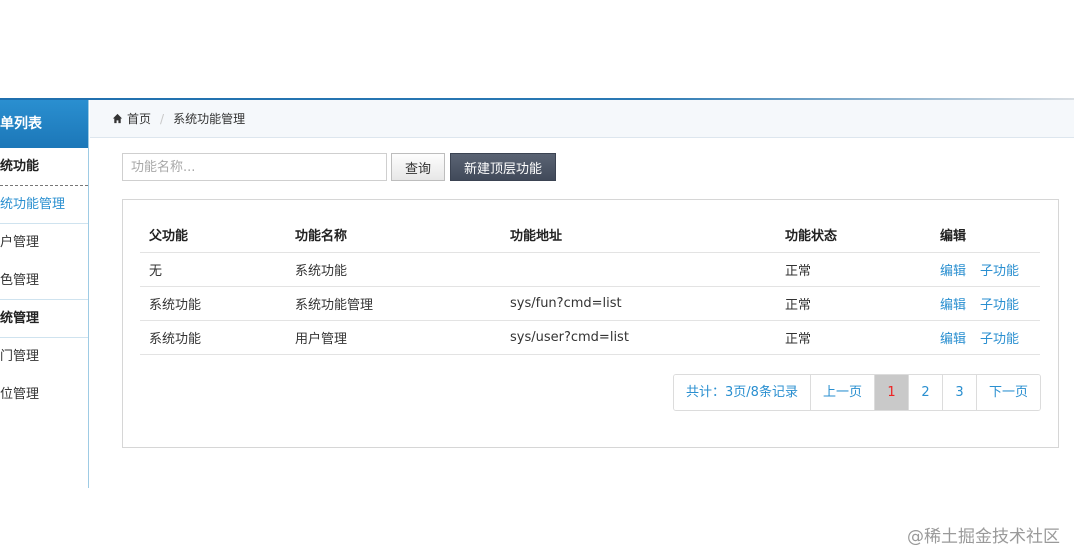 This screenshot has width=1074, height=550. I want to click on breadcrumb-home: 首页, so click(139, 118).